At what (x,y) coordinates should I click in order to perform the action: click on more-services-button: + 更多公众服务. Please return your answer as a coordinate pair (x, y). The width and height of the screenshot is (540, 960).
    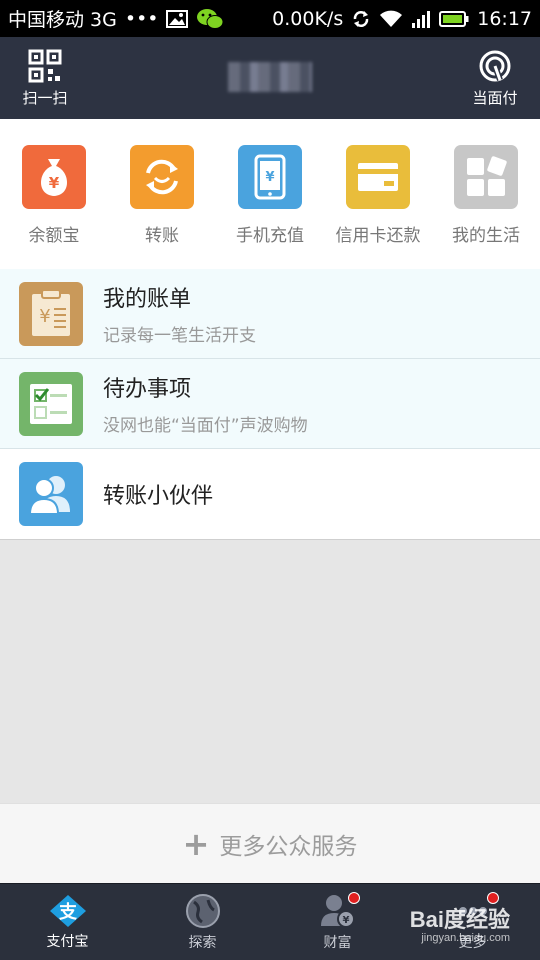
    Looking at the image, I should click on (270, 843).